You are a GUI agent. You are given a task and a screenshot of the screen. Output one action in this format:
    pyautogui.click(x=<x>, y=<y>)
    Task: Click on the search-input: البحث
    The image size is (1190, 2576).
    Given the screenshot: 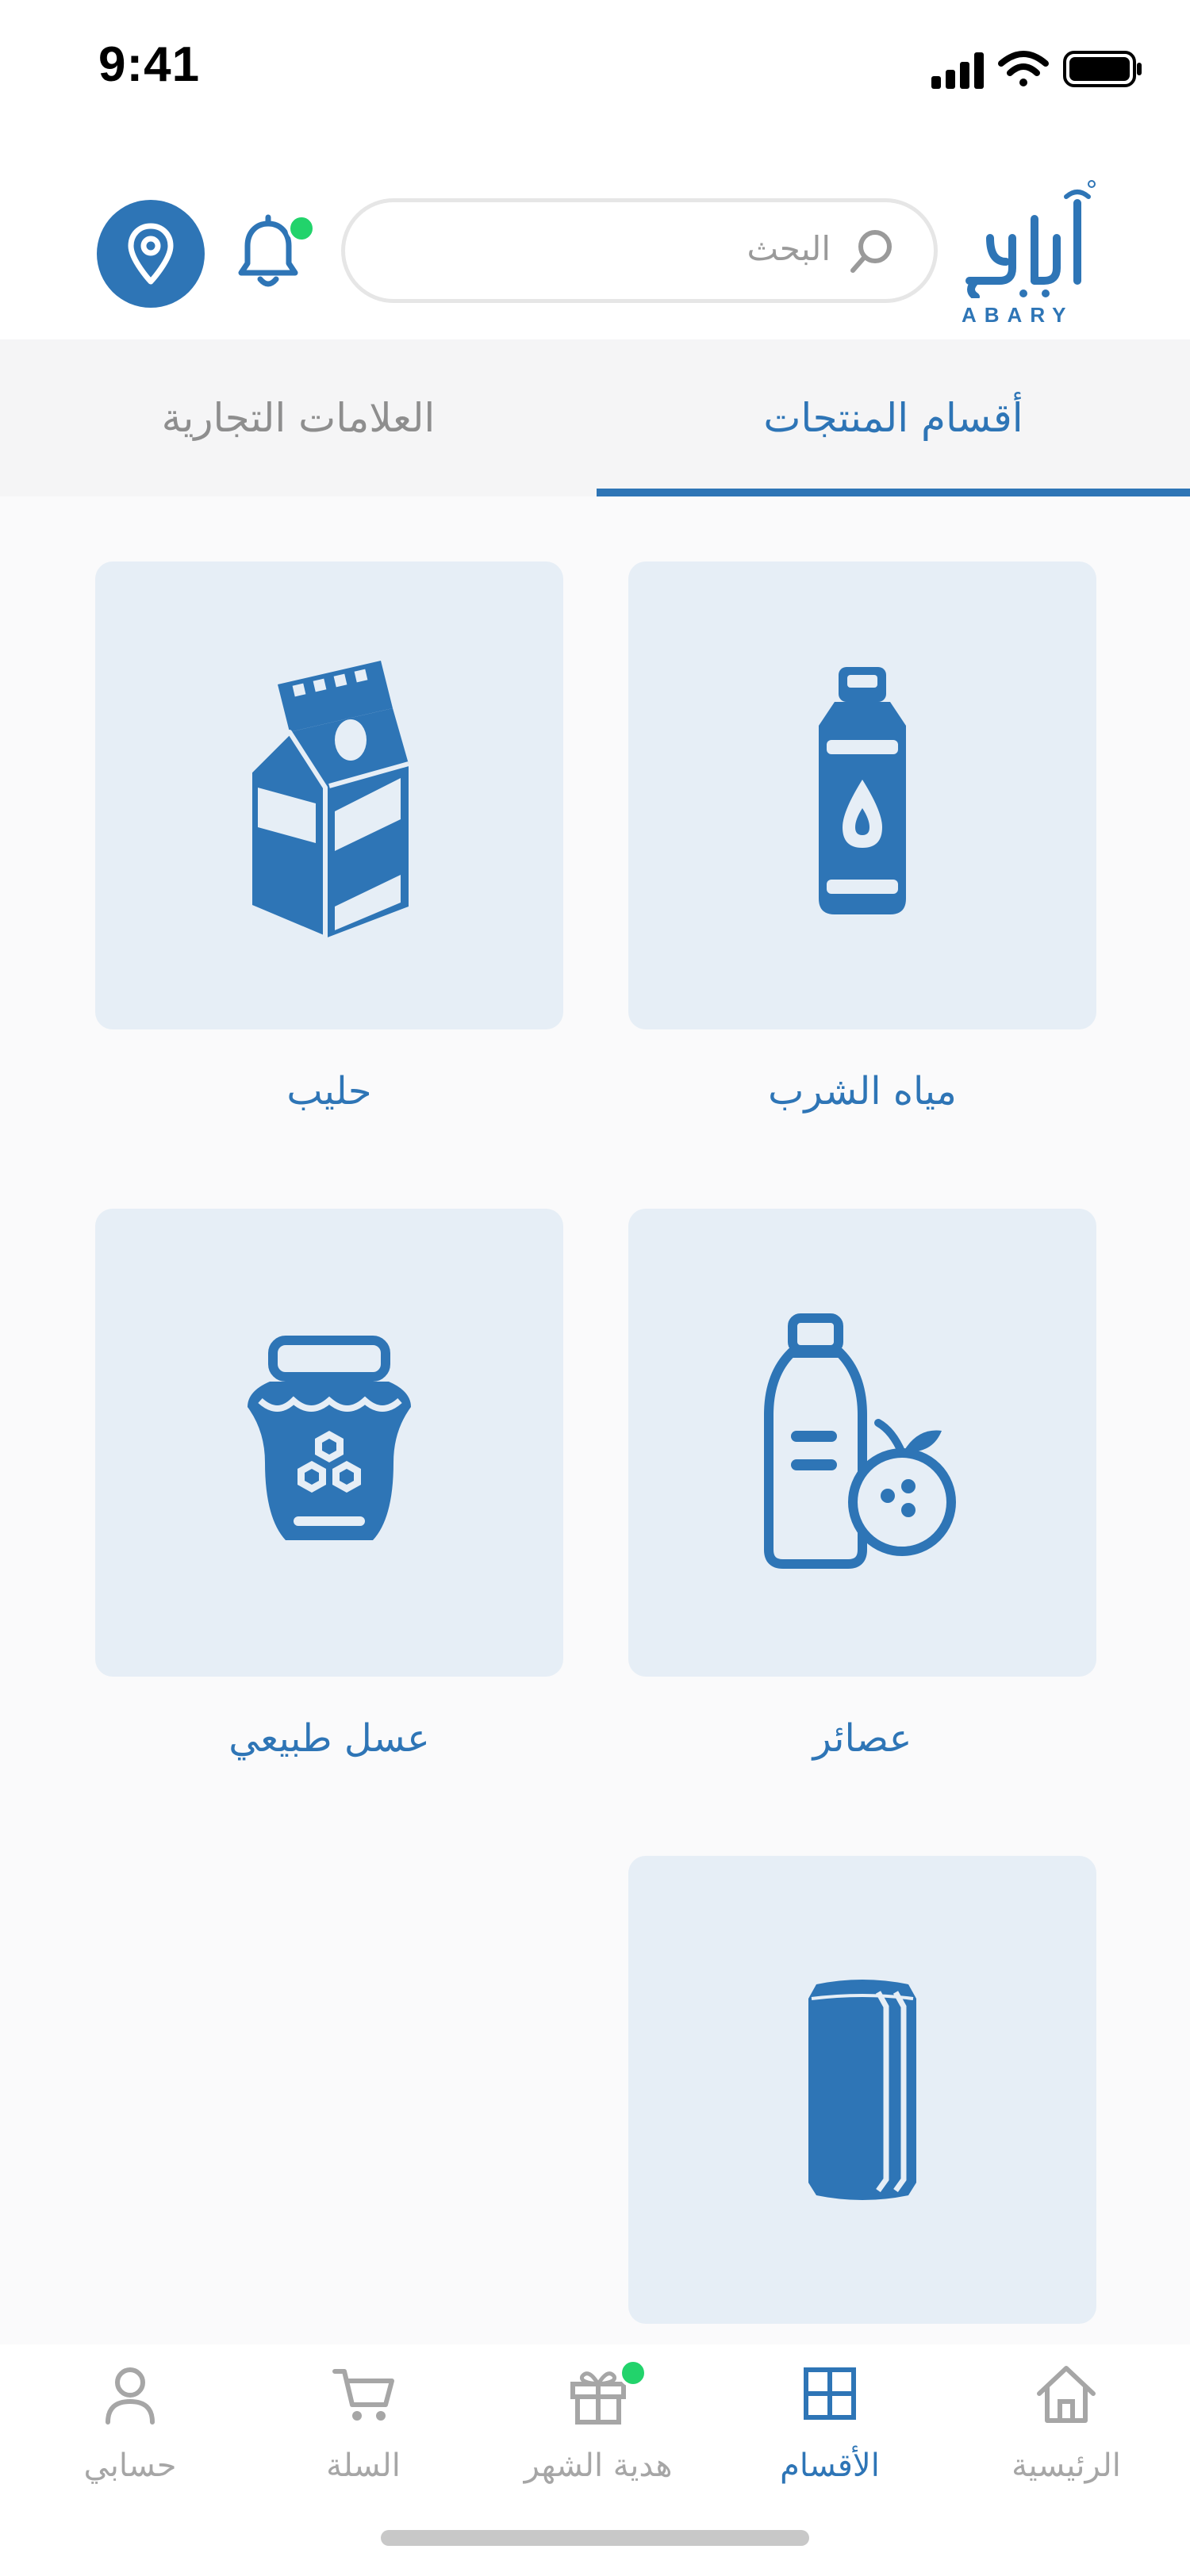 What is the action you would take?
    pyautogui.click(x=639, y=251)
    